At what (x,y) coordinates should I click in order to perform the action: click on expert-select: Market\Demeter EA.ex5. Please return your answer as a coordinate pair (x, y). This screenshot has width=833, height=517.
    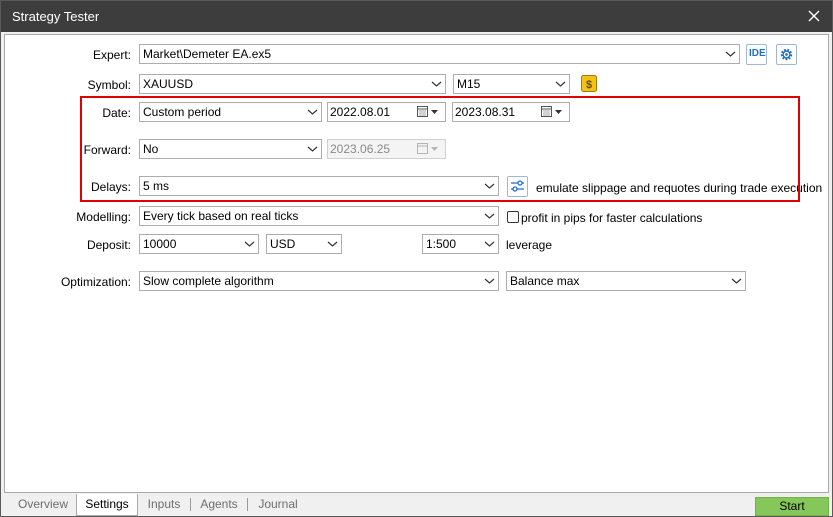
    Looking at the image, I should click on (439, 54).